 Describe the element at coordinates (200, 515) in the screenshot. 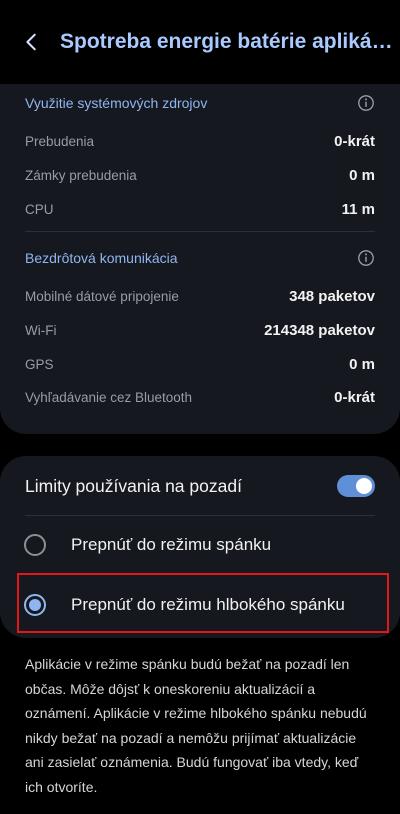

I see `card-divider` at that location.